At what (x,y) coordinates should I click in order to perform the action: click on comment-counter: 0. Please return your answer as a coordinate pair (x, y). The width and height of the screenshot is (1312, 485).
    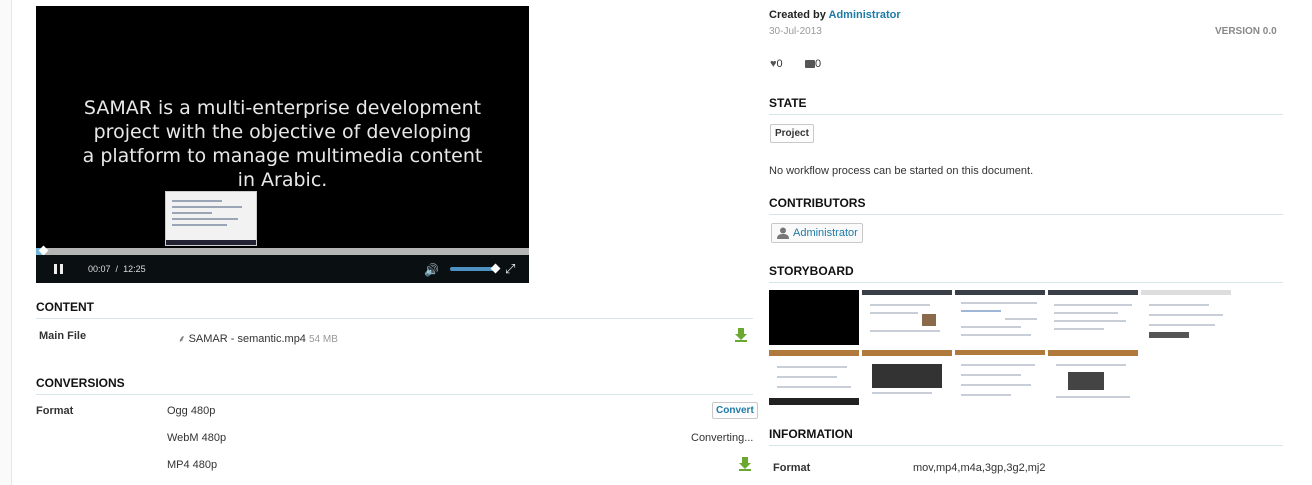
    Looking at the image, I should click on (813, 64).